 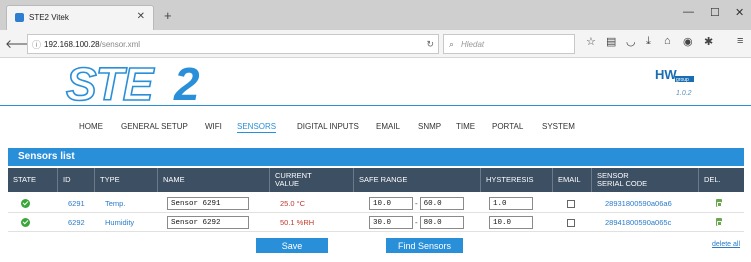 What do you see at coordinates (636, 203) in the screenshot?
I see `sensor-serial: 28931800590a06a6` at bounding box center [636, 203].